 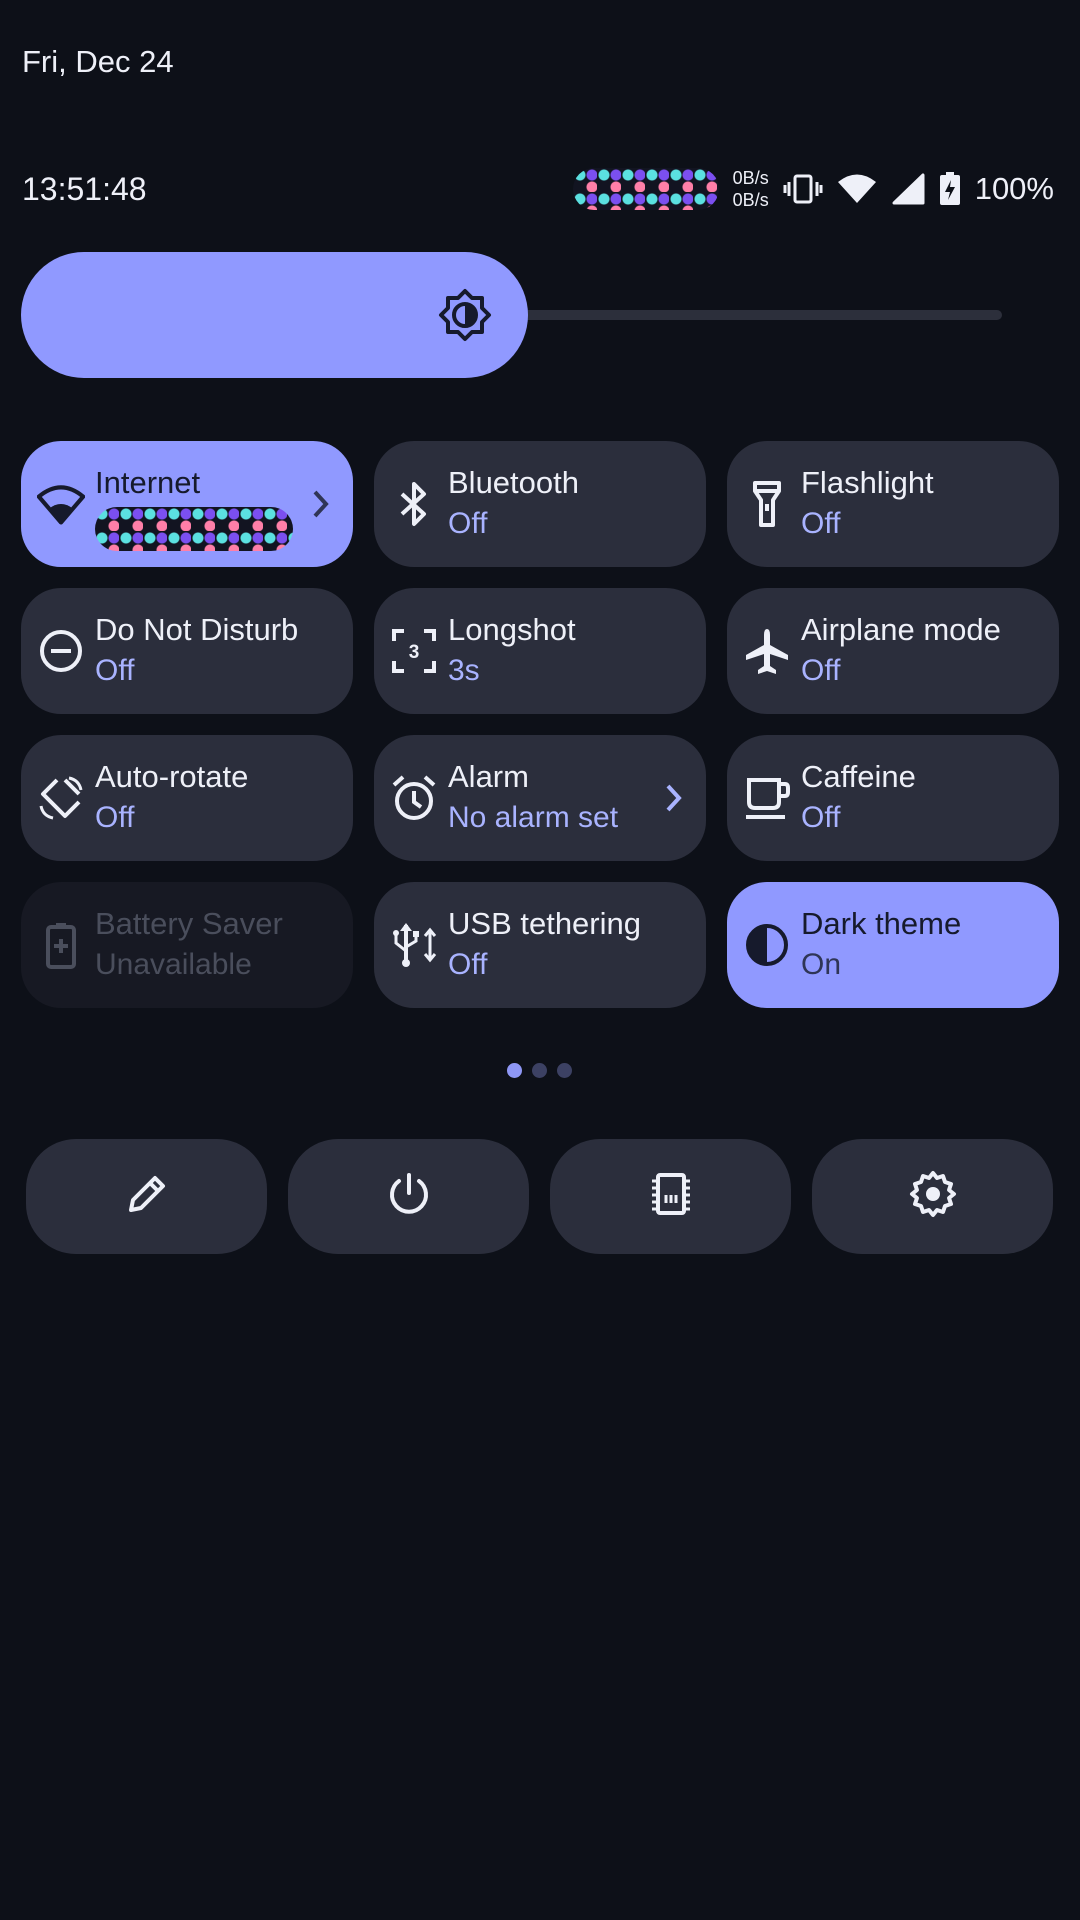 What do you see at coordinates (414, 504) in the screenshot?
I see `bluetooth-icon` at bounding box center [414, 504].